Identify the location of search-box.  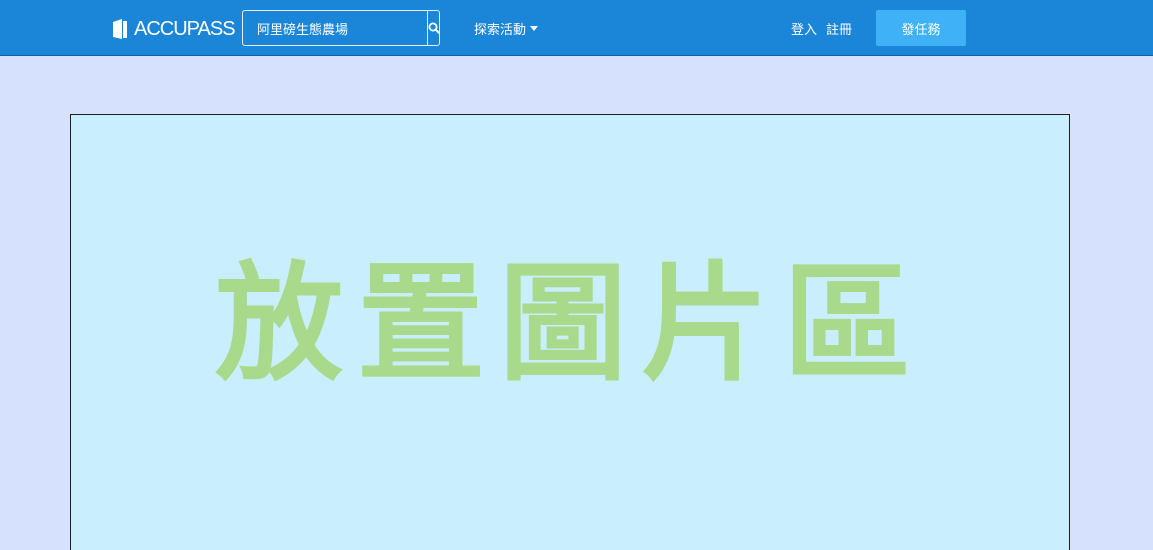
(341, 28).